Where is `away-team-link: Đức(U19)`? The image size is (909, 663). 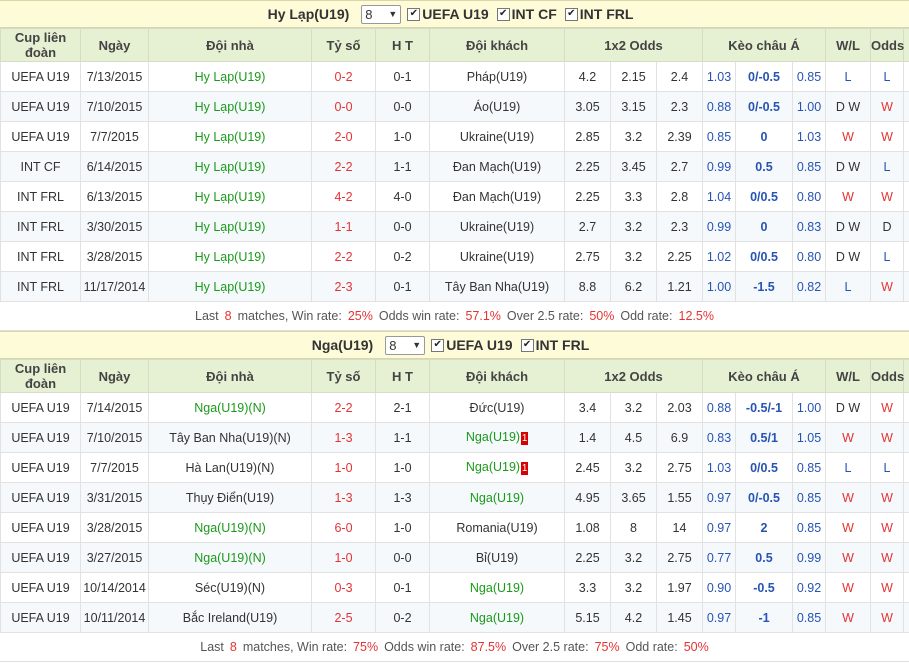
away-team-link: Đức(U19) is located at coordinates (497, 408).